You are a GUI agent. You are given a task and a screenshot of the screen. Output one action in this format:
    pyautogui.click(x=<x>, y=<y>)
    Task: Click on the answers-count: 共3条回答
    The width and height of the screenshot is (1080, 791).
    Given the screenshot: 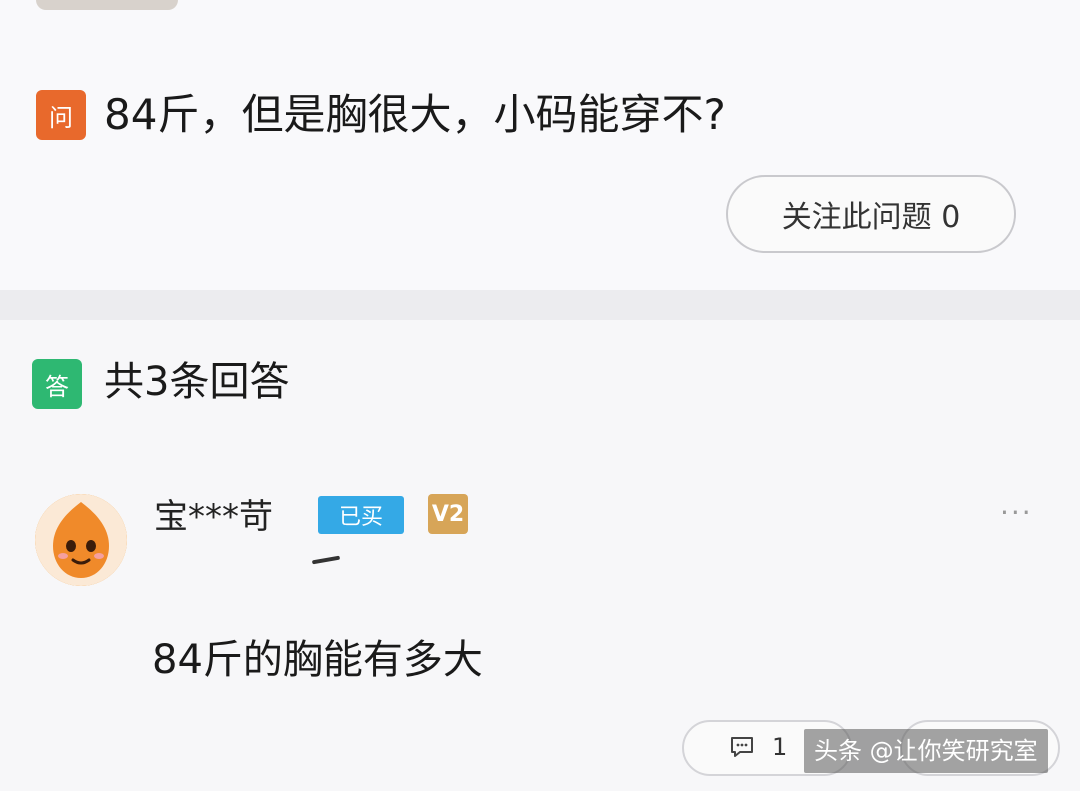 What is the action you would take?
    pyautogui.click(x=197, y=382)
    